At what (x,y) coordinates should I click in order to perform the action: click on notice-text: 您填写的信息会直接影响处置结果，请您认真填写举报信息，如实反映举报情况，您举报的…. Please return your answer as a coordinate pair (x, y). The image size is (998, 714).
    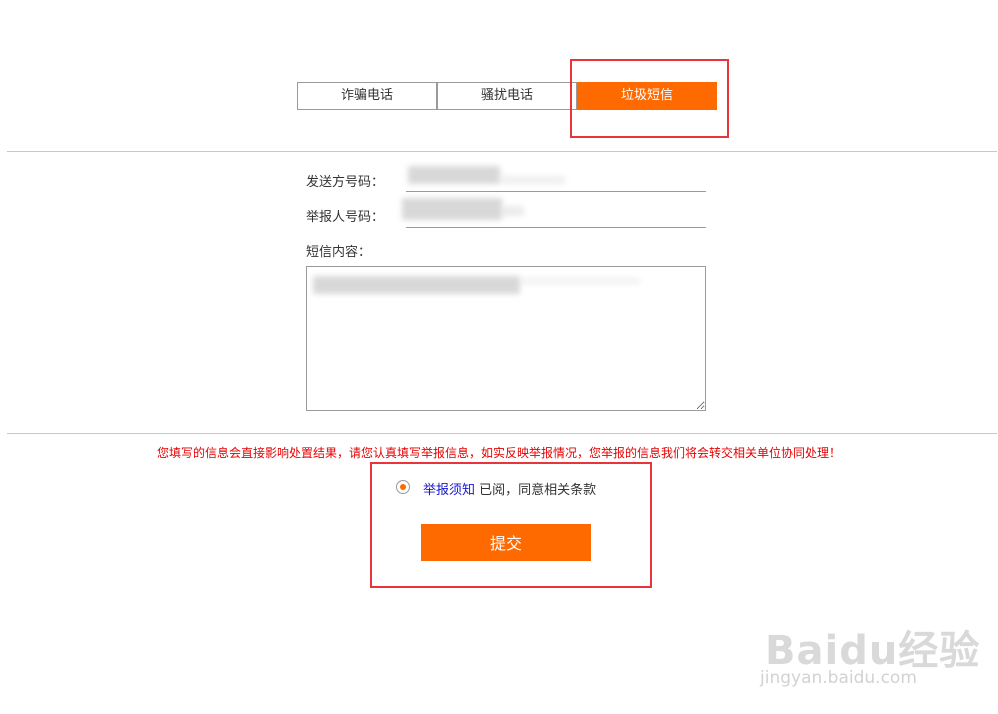
    Looking at the image, I should click on (498, 453).